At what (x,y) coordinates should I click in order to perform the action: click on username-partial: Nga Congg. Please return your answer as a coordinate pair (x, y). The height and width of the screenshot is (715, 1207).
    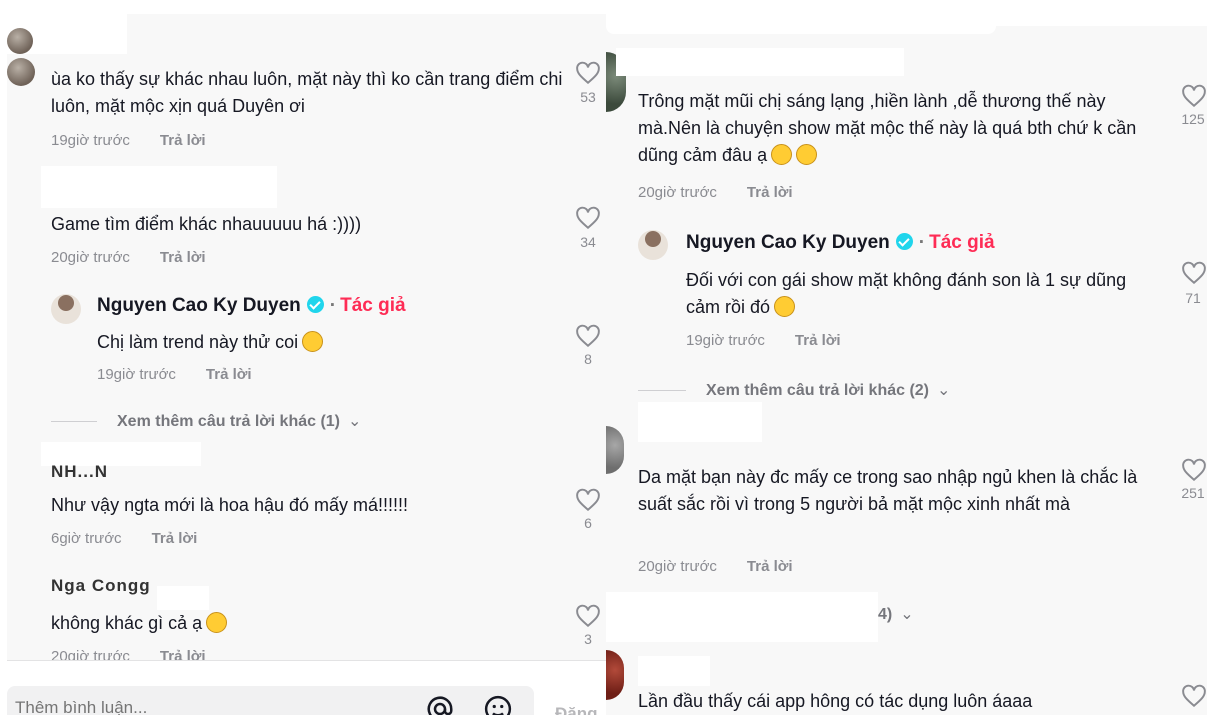
    Looking at the image, I should click on (101, 586).